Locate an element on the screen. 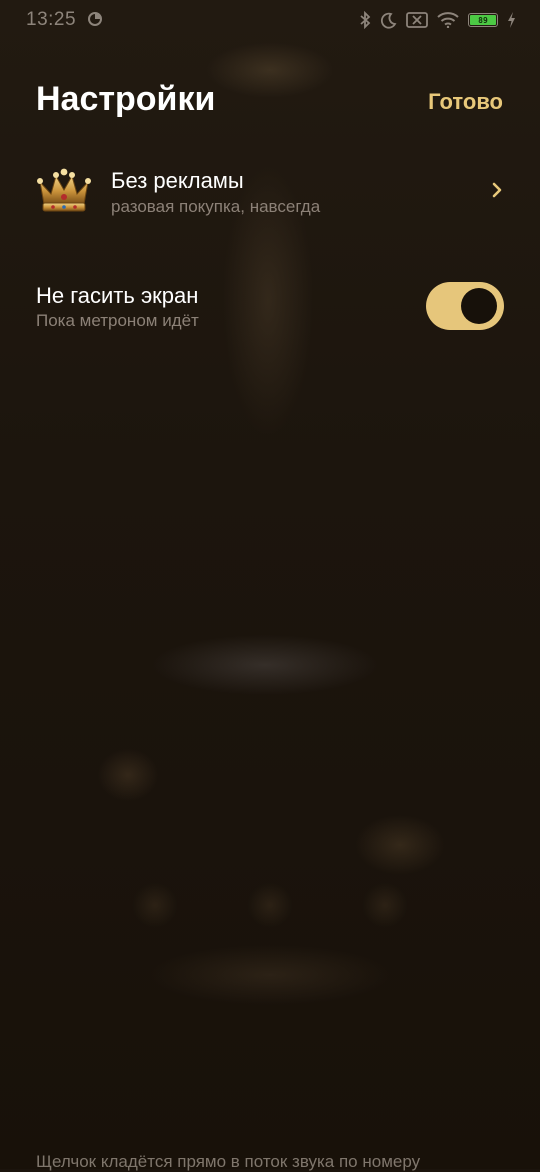  no-ads-row: Без рекламы разовая покупка, навсегда is located at coordinates (270, 194).